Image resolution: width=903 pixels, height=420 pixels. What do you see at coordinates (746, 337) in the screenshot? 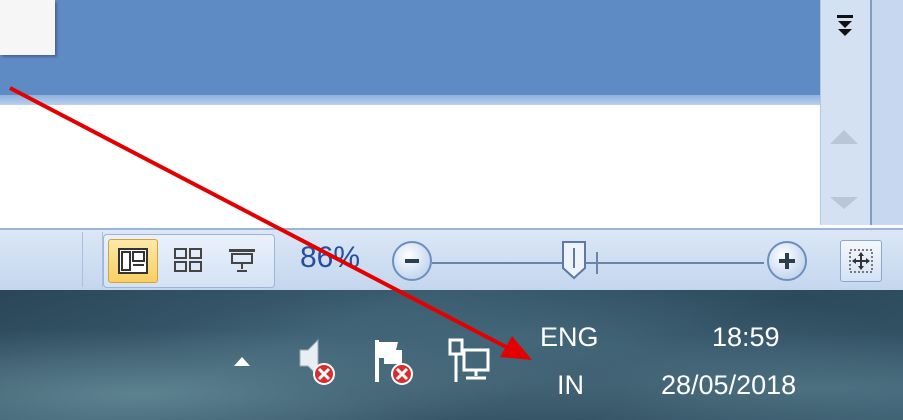
I see `clock-time: 18:59` at bounding box center [746, 337].